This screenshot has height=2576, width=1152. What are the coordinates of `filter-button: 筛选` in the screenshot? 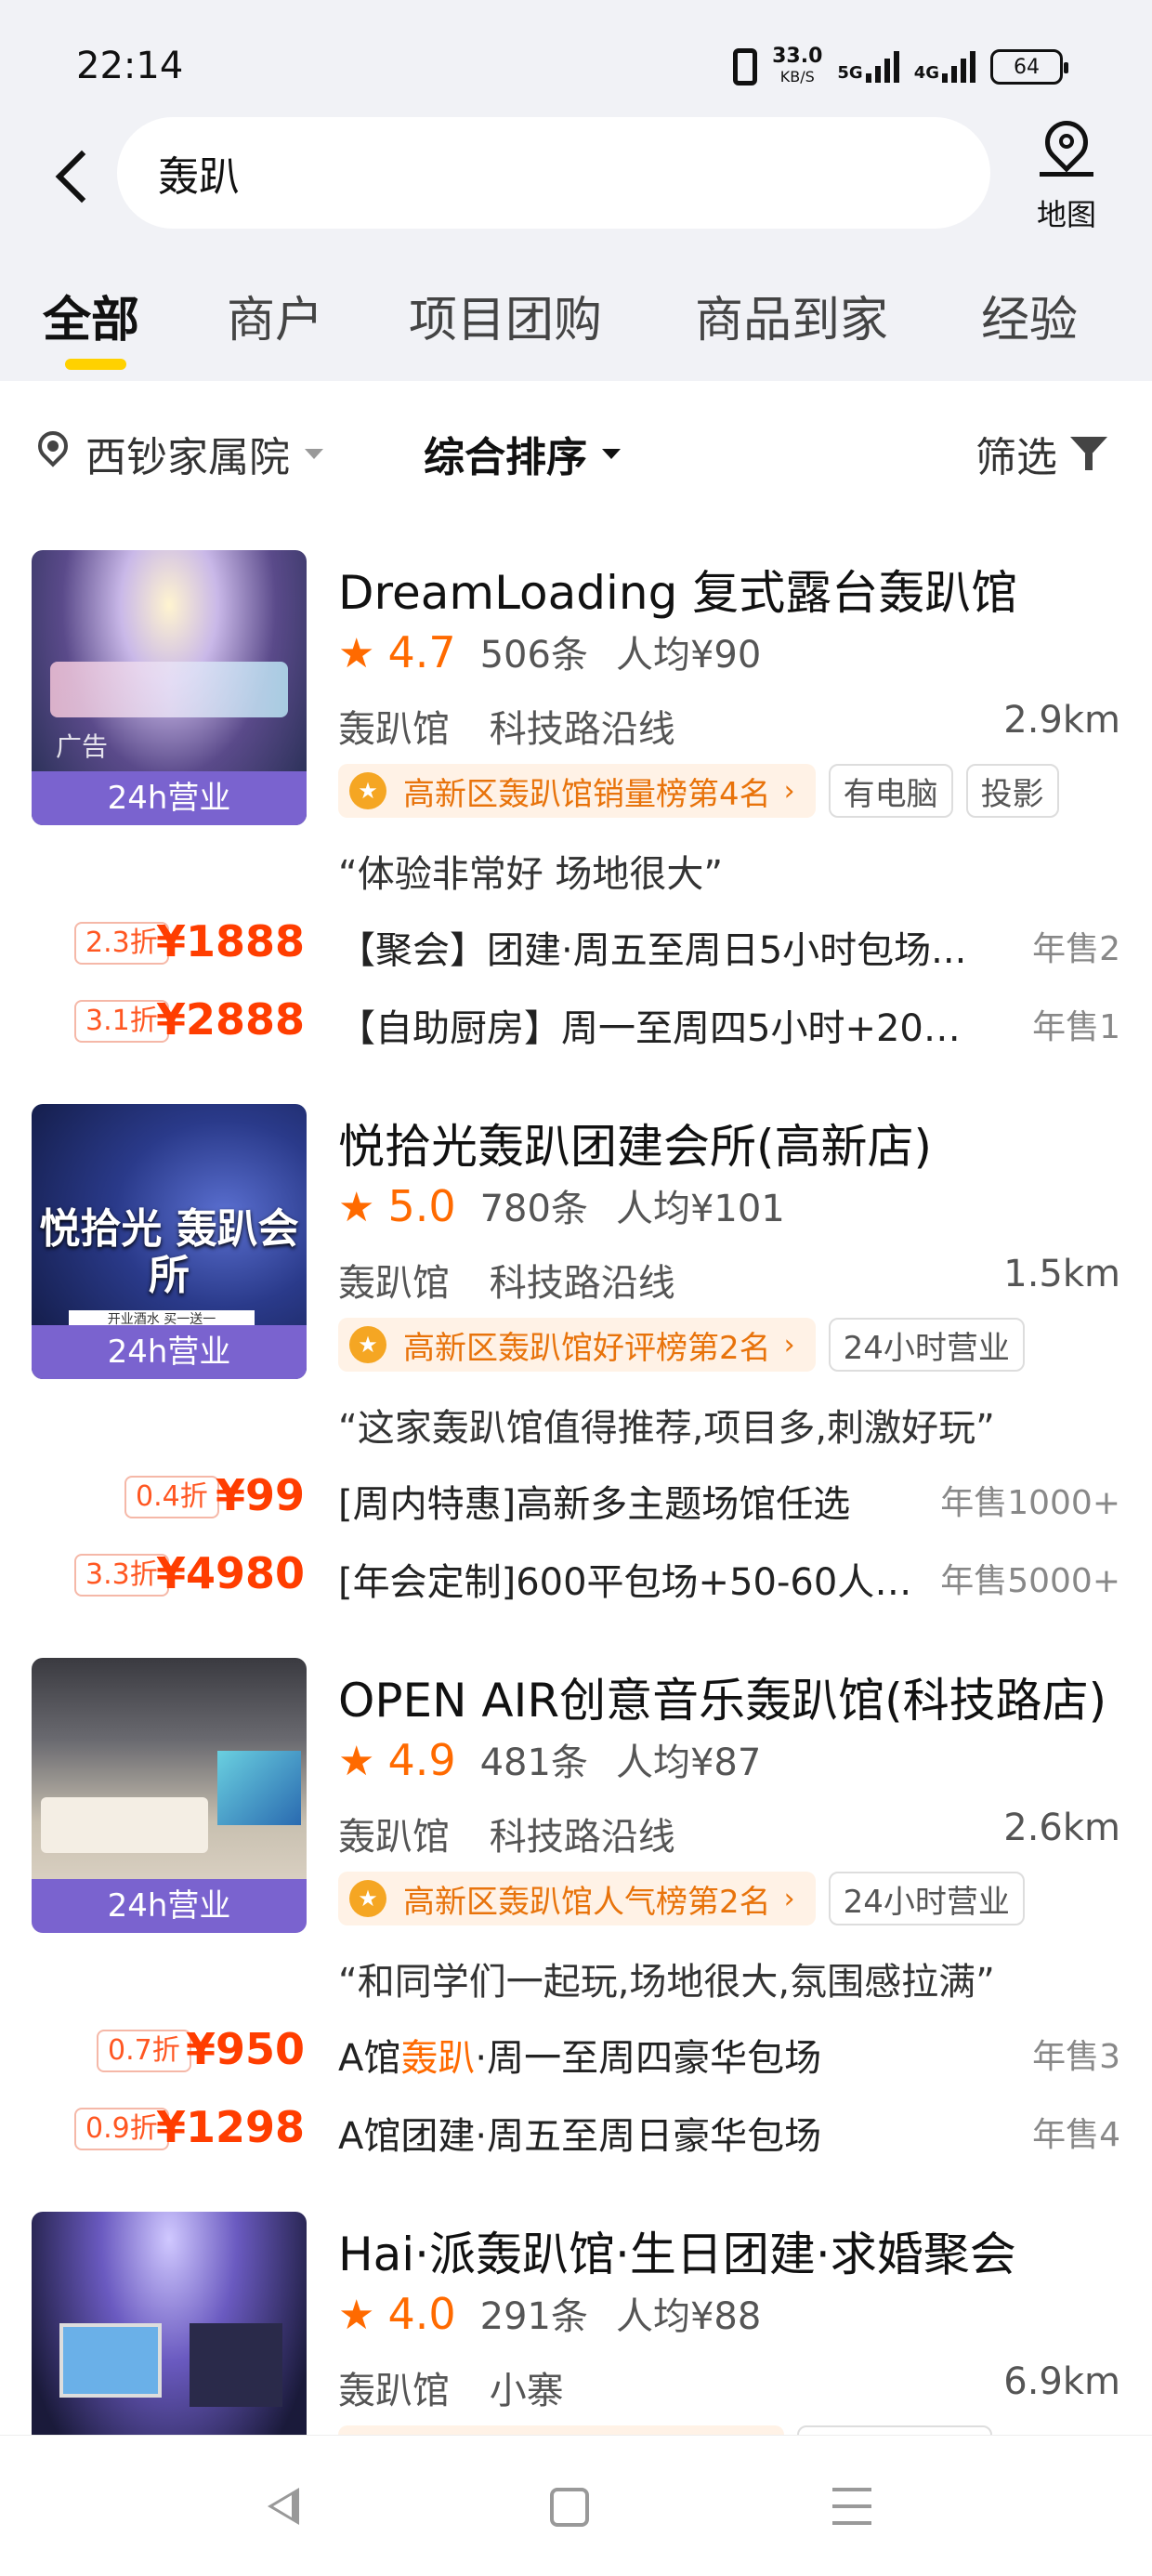 It's located at (1041, 453).